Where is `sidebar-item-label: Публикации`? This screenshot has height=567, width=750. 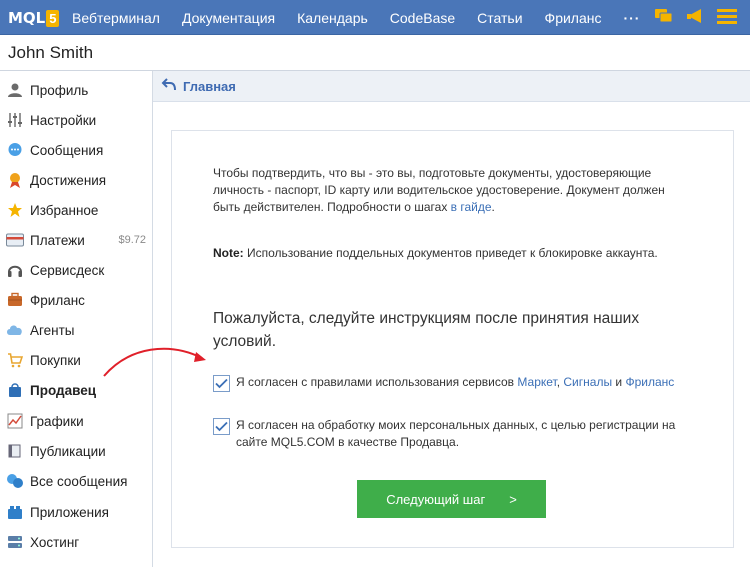
sidebar-item-label: Публикации is located at coordinates (68, 451).